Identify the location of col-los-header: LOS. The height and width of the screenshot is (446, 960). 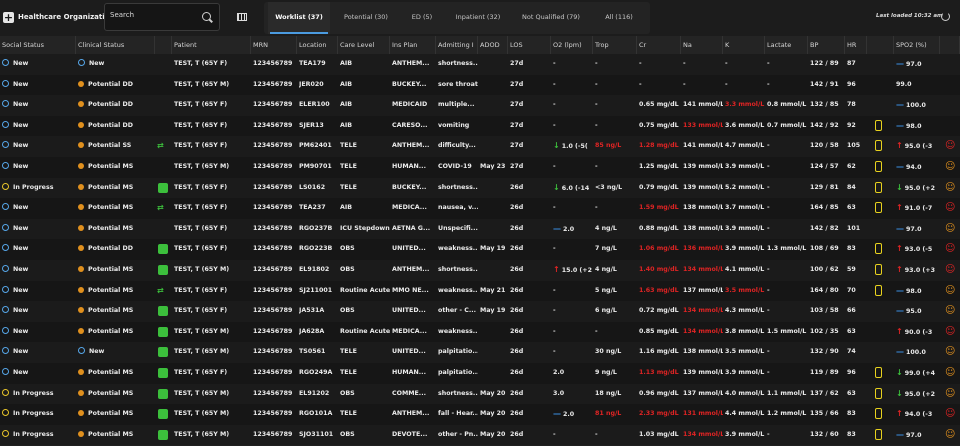
(529, 45).